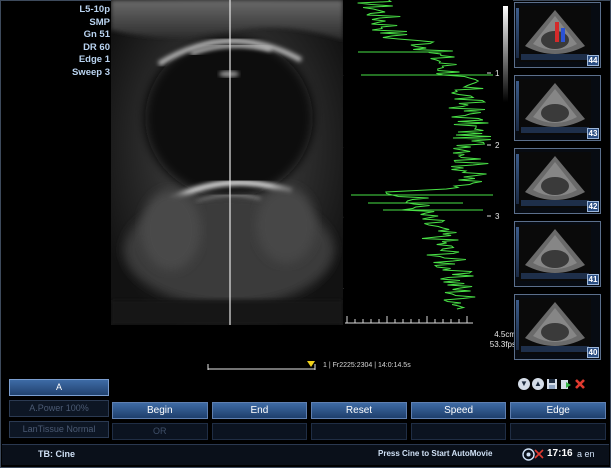 The height and width of the screenshot is (468, 611). Describe the element at coordinates (497, 216) in the screenshot. I see `right-depth-tick-label: 3` at that location.